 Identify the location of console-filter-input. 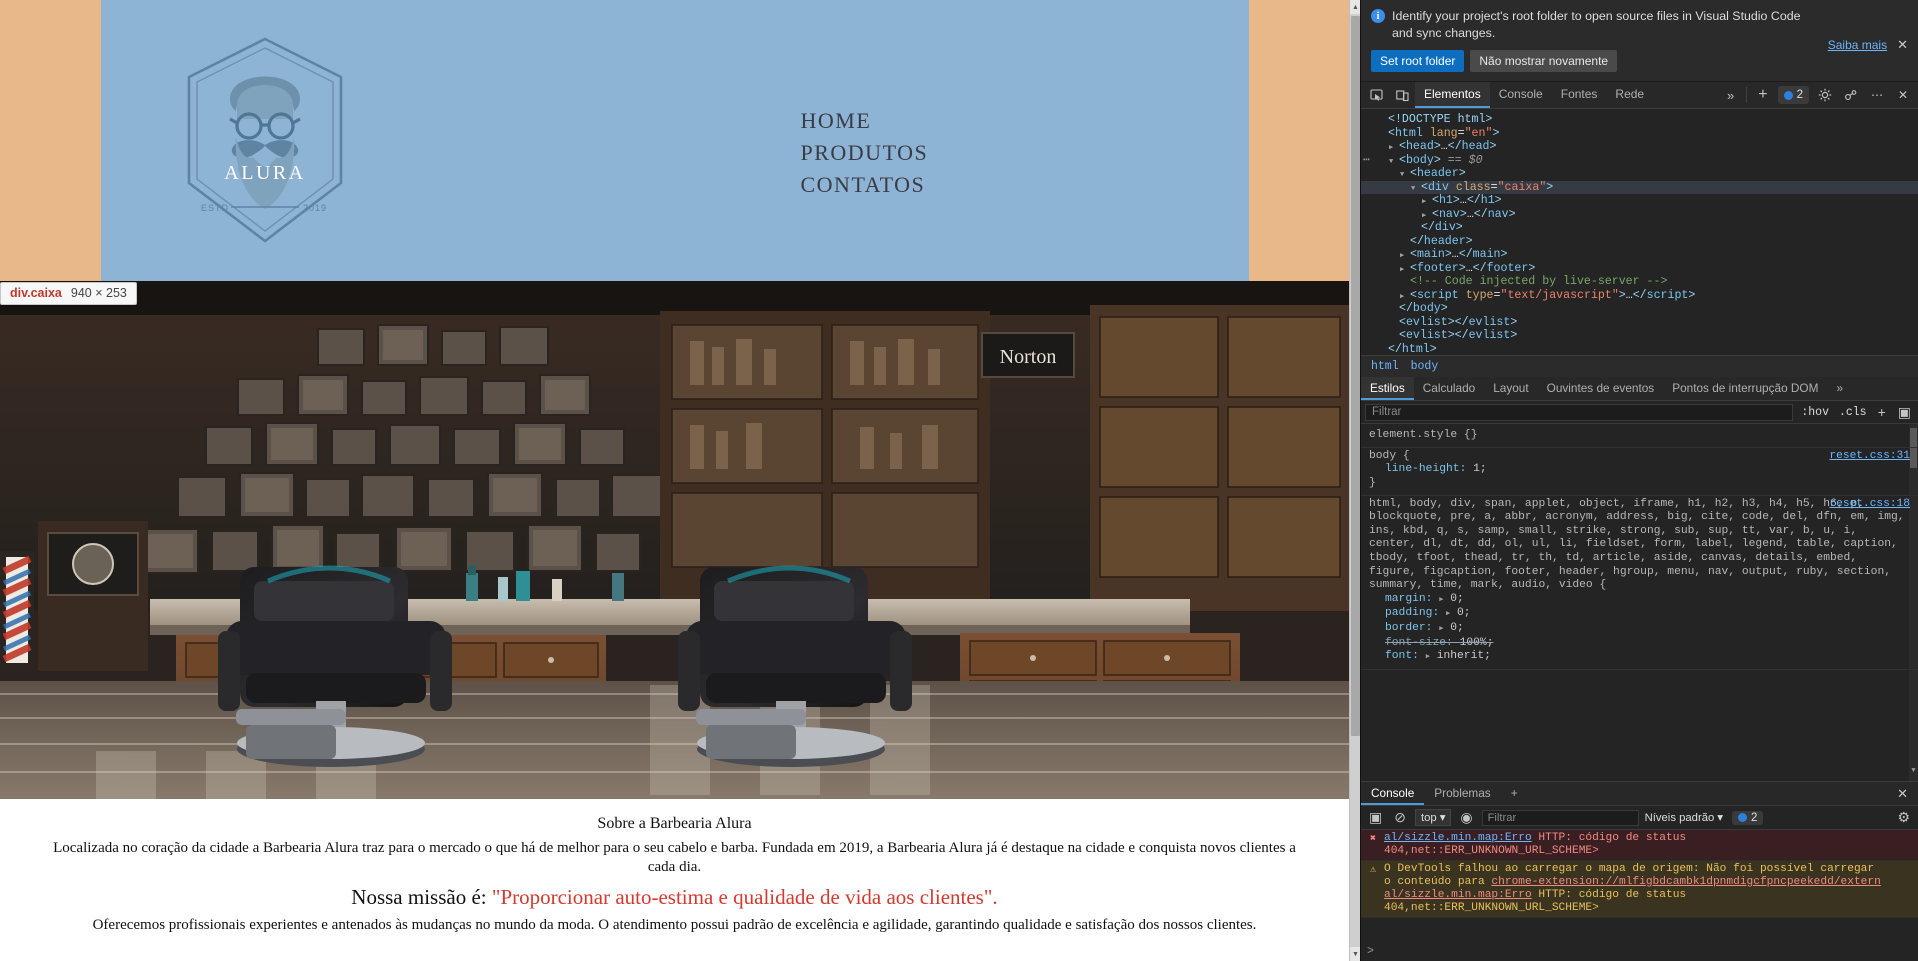
(1560, 817).